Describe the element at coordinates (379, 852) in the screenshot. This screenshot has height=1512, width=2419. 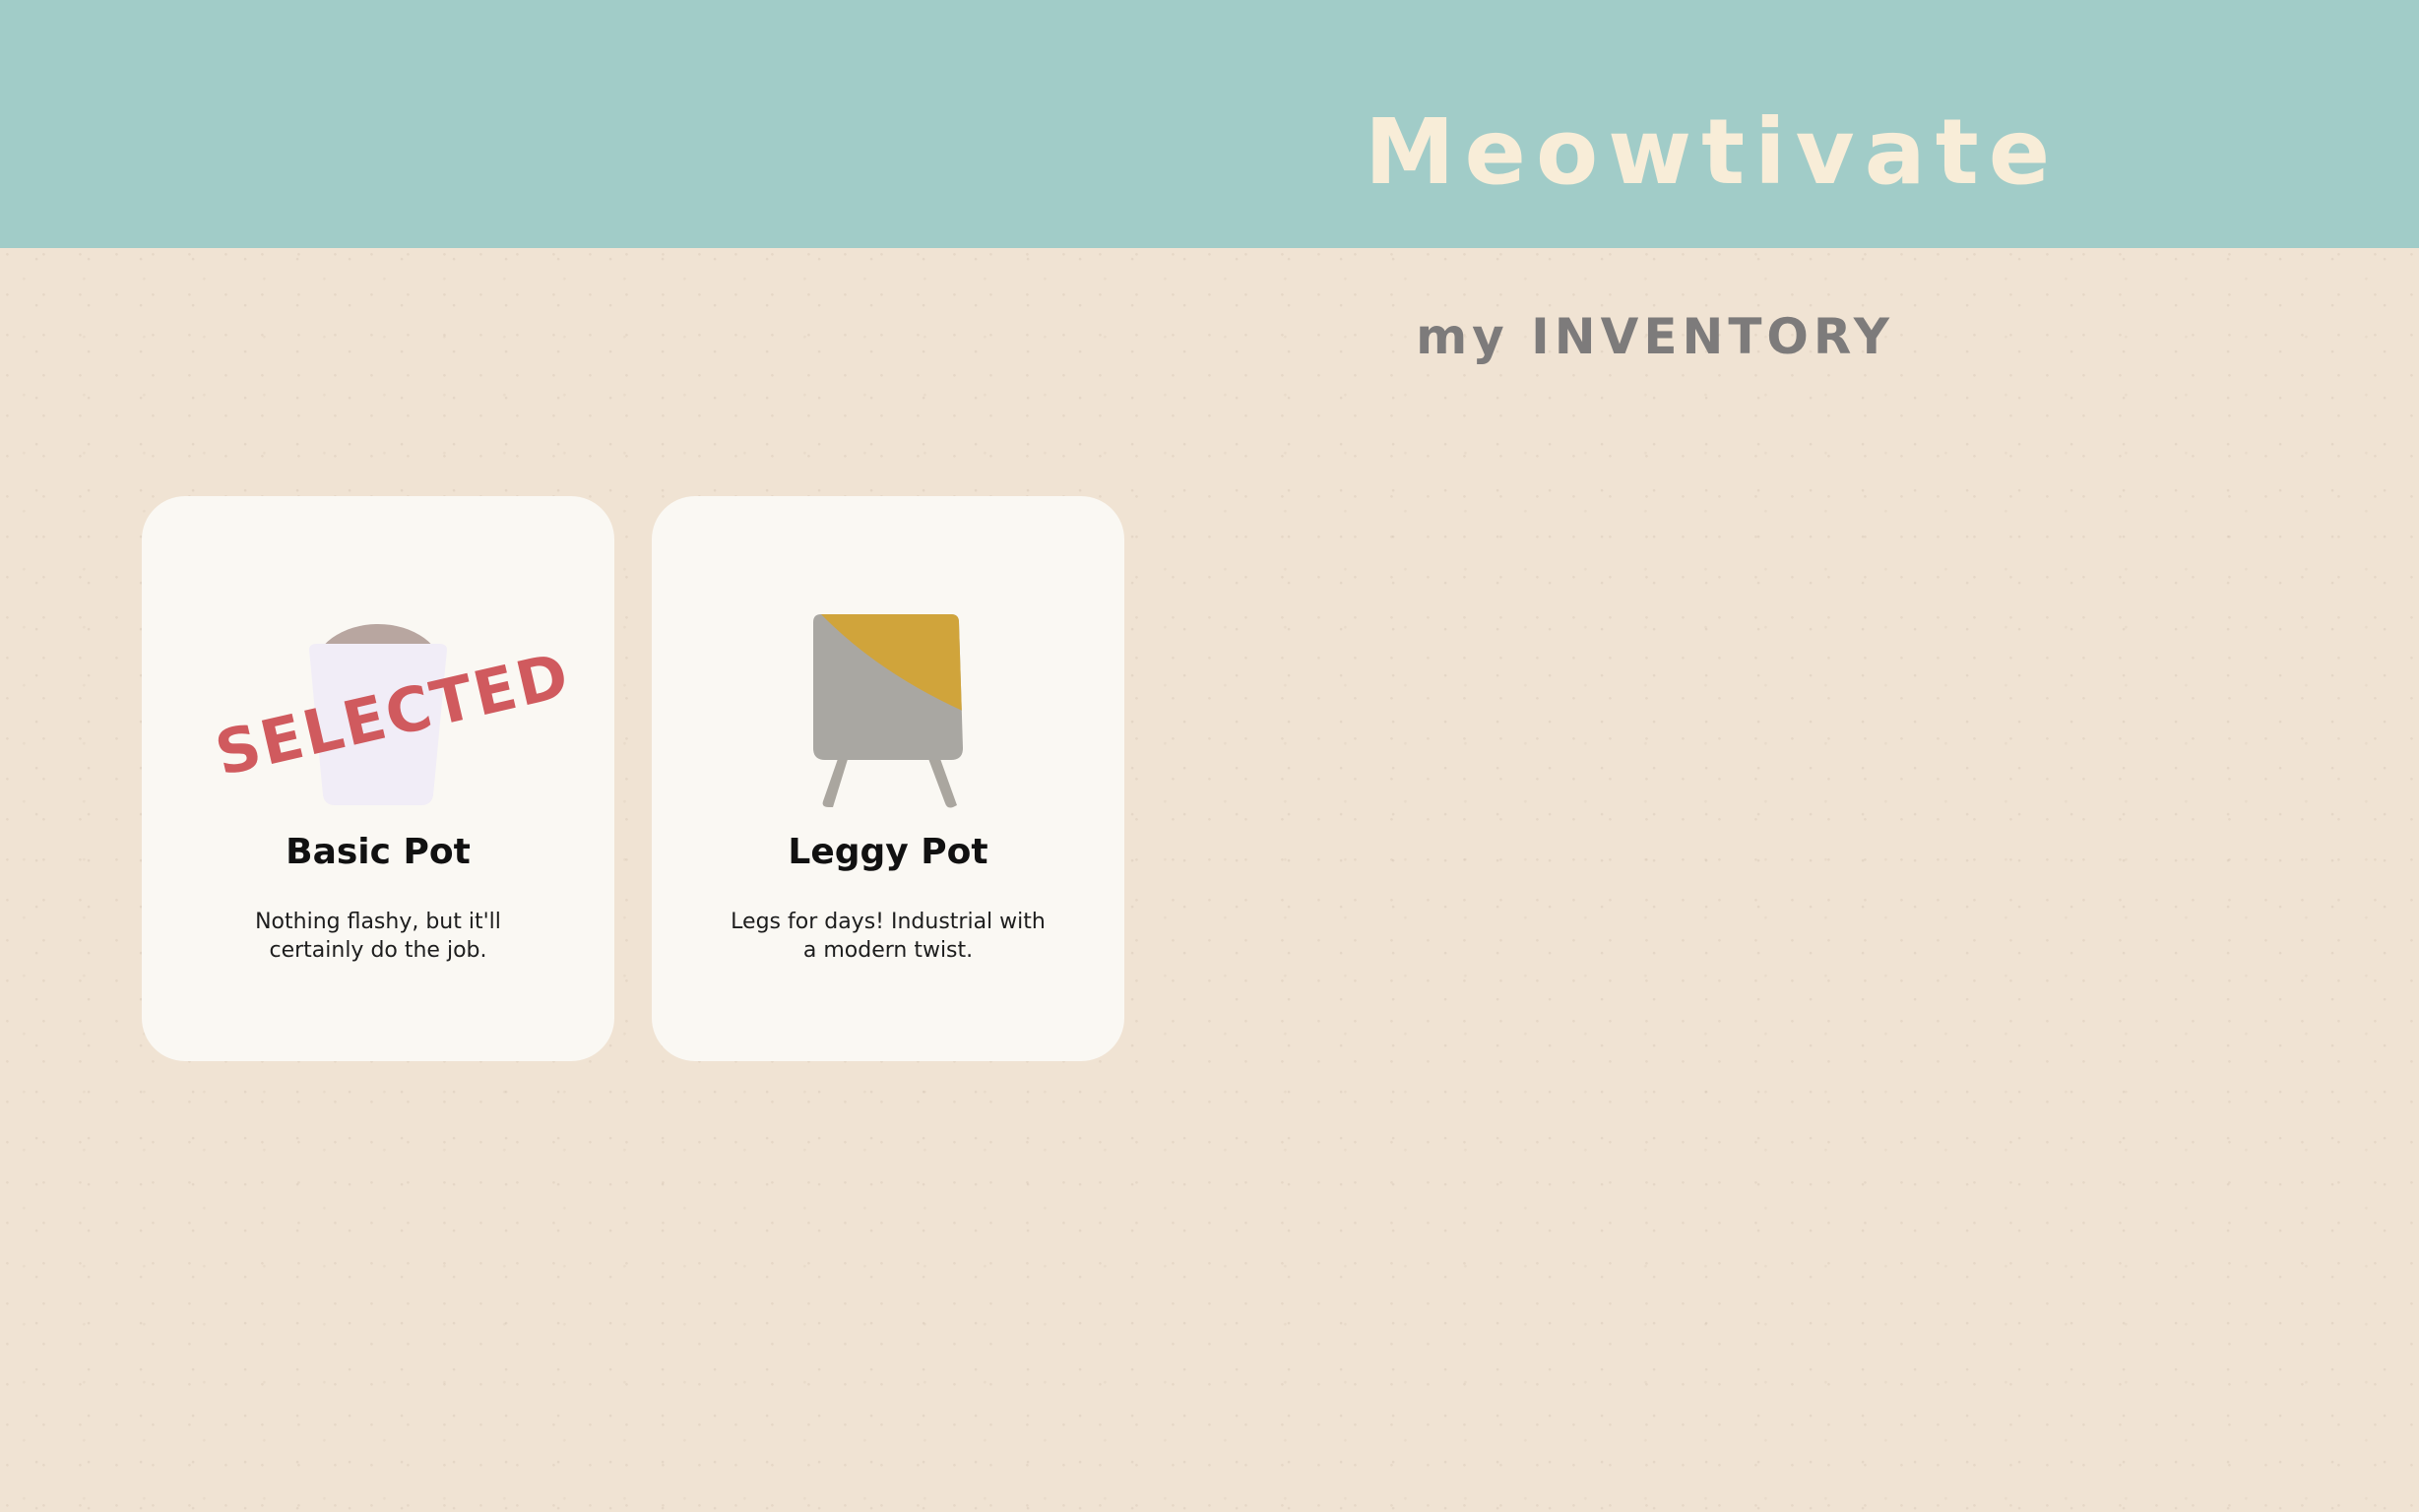
I see `item-name: Basic Pot` at that location.